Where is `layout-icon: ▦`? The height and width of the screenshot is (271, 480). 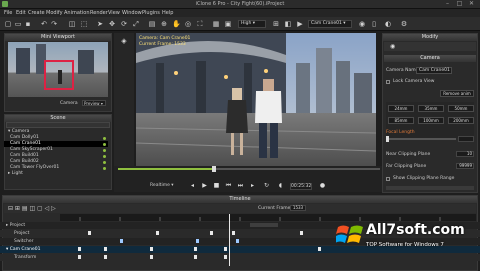 layout-icon: ▦ is located at coordinates (216, 24).